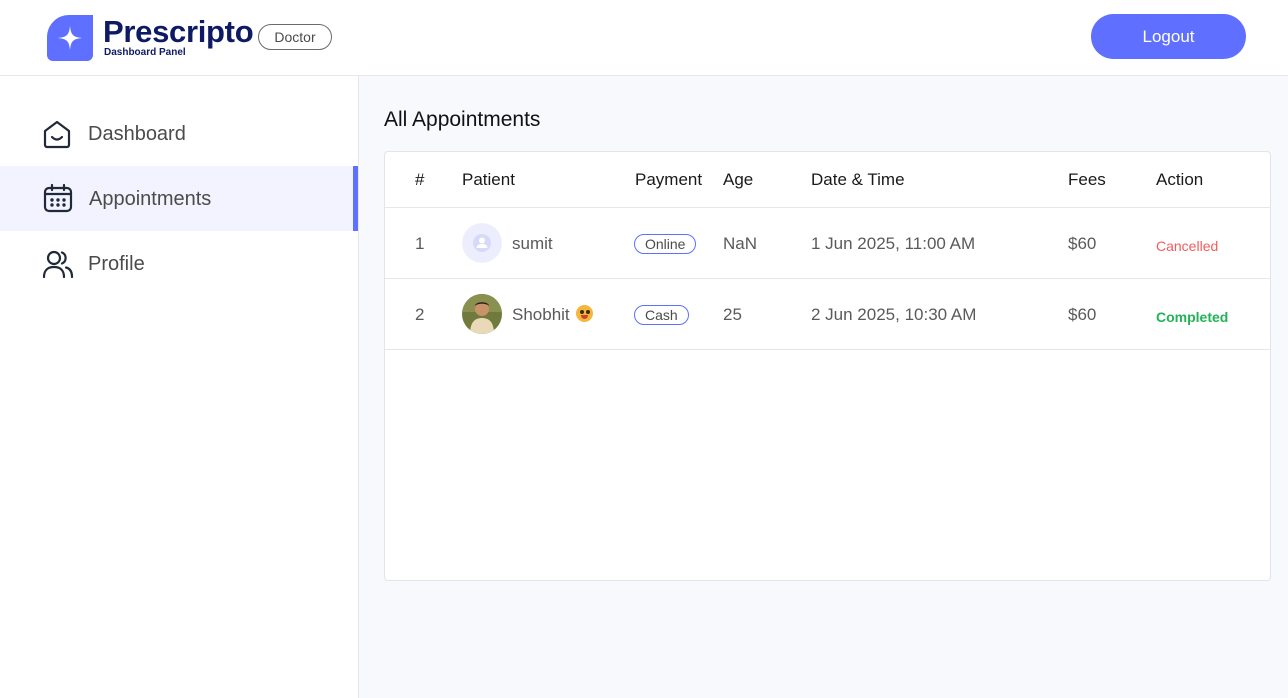 The height and width of the screenshot is (698, 1288). I want to click on smiley-emoji-icon, so click(584, 313).